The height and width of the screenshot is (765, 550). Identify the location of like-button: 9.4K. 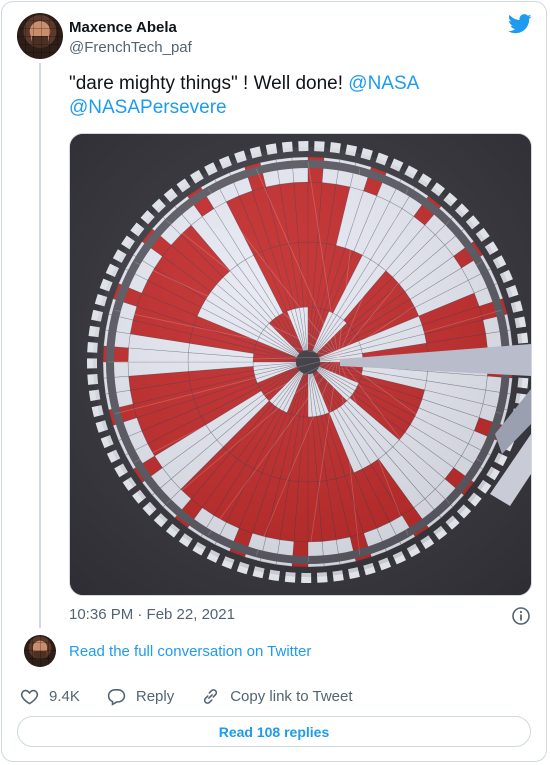
(50, 696).